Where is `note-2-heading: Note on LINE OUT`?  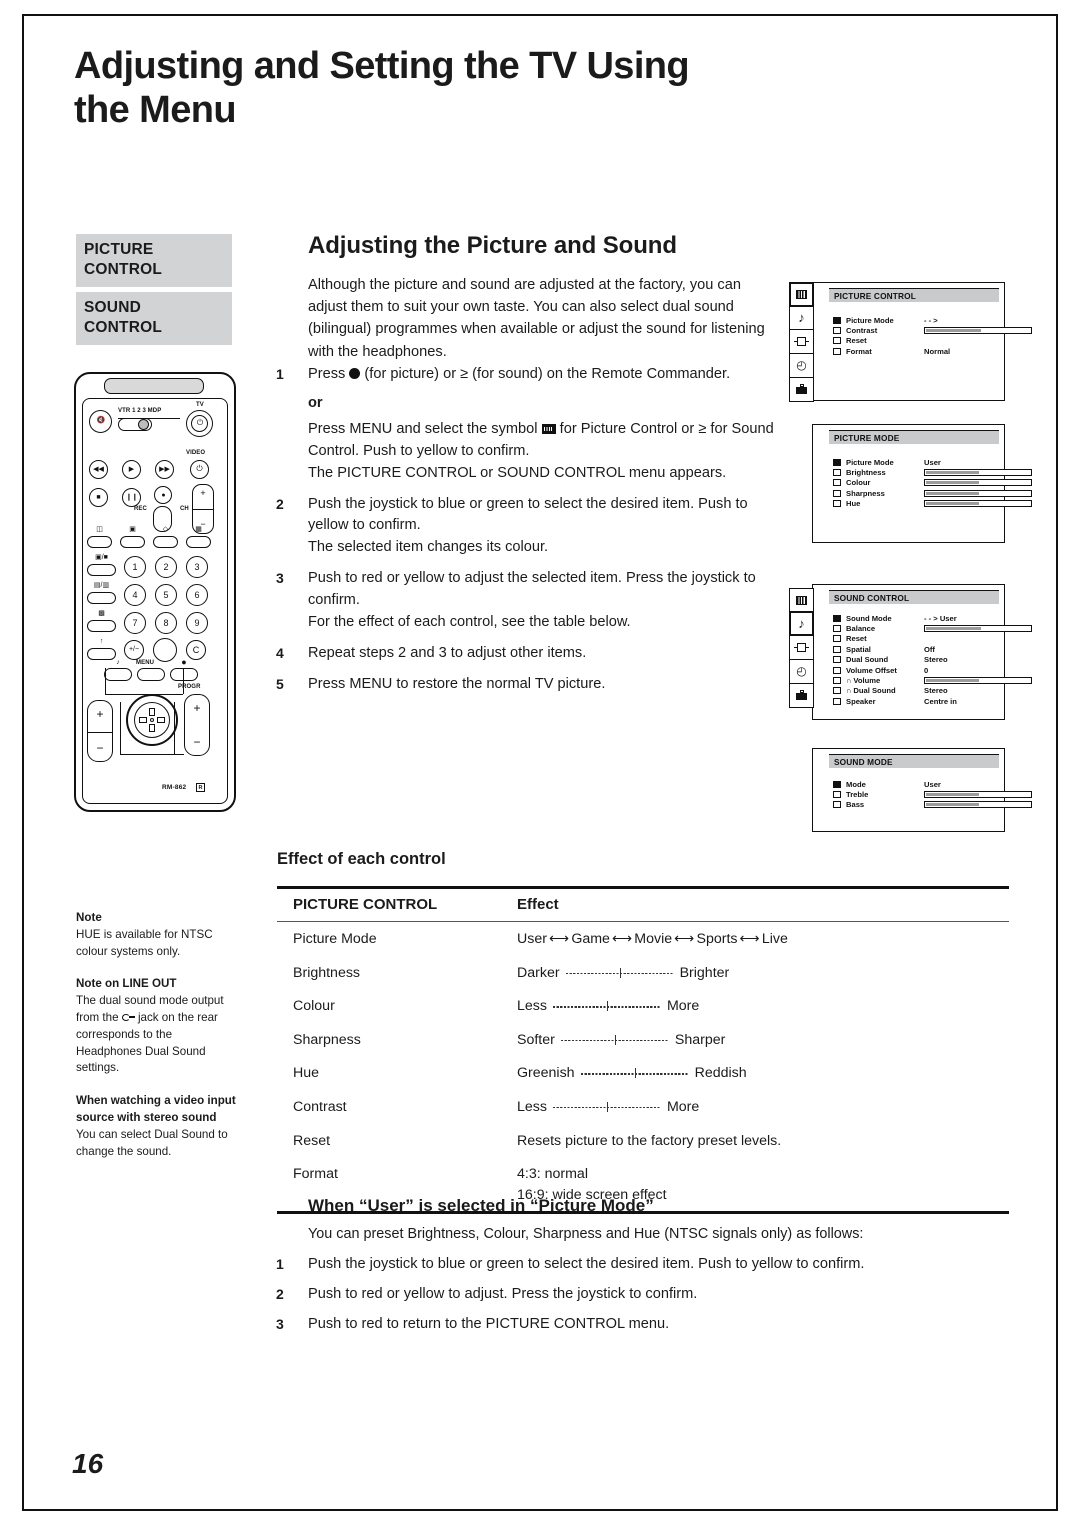 note-2-heading: Note on LINE OUT is located at coordinates (126, 984).